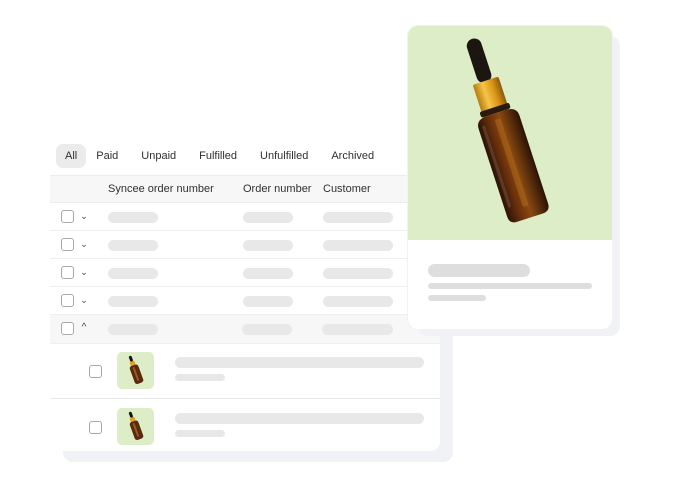  What do you see at coordinates (109, 156) in the screenshot?
I see `tab-paid: Paid` at bounding box center [109, 156].